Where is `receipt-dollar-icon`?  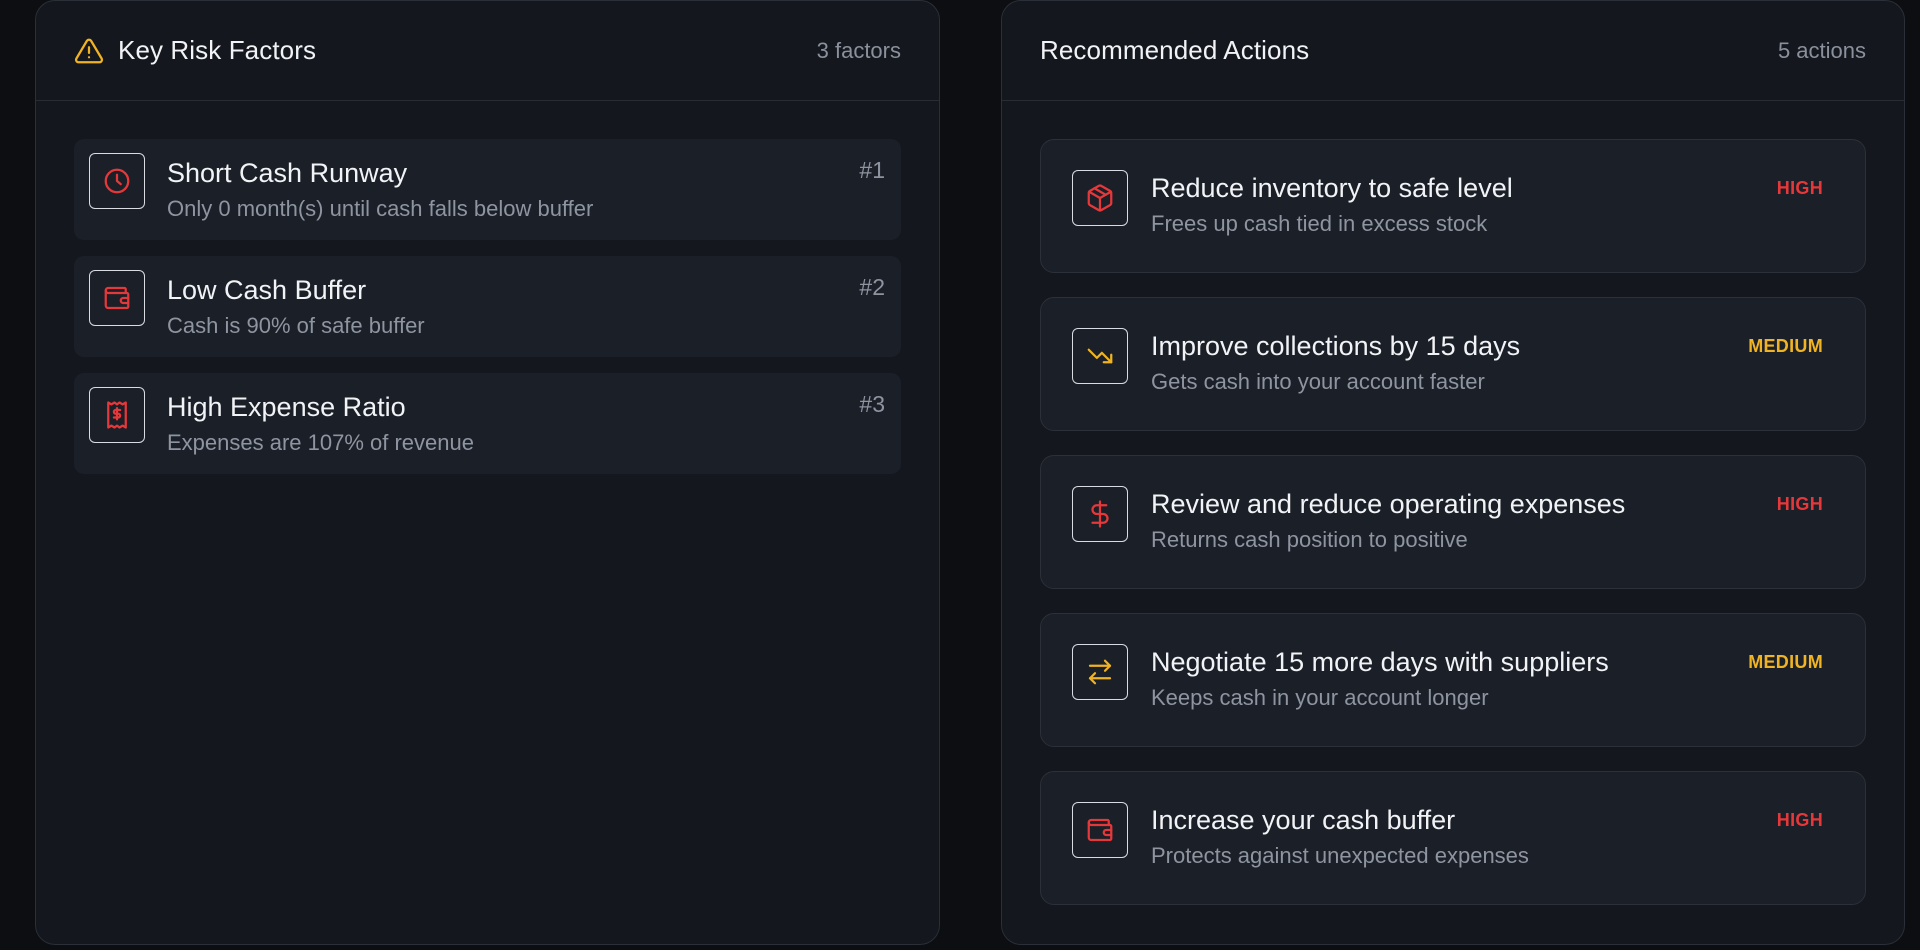
receipt-dollar-icon is located at coordinates (117, 415).